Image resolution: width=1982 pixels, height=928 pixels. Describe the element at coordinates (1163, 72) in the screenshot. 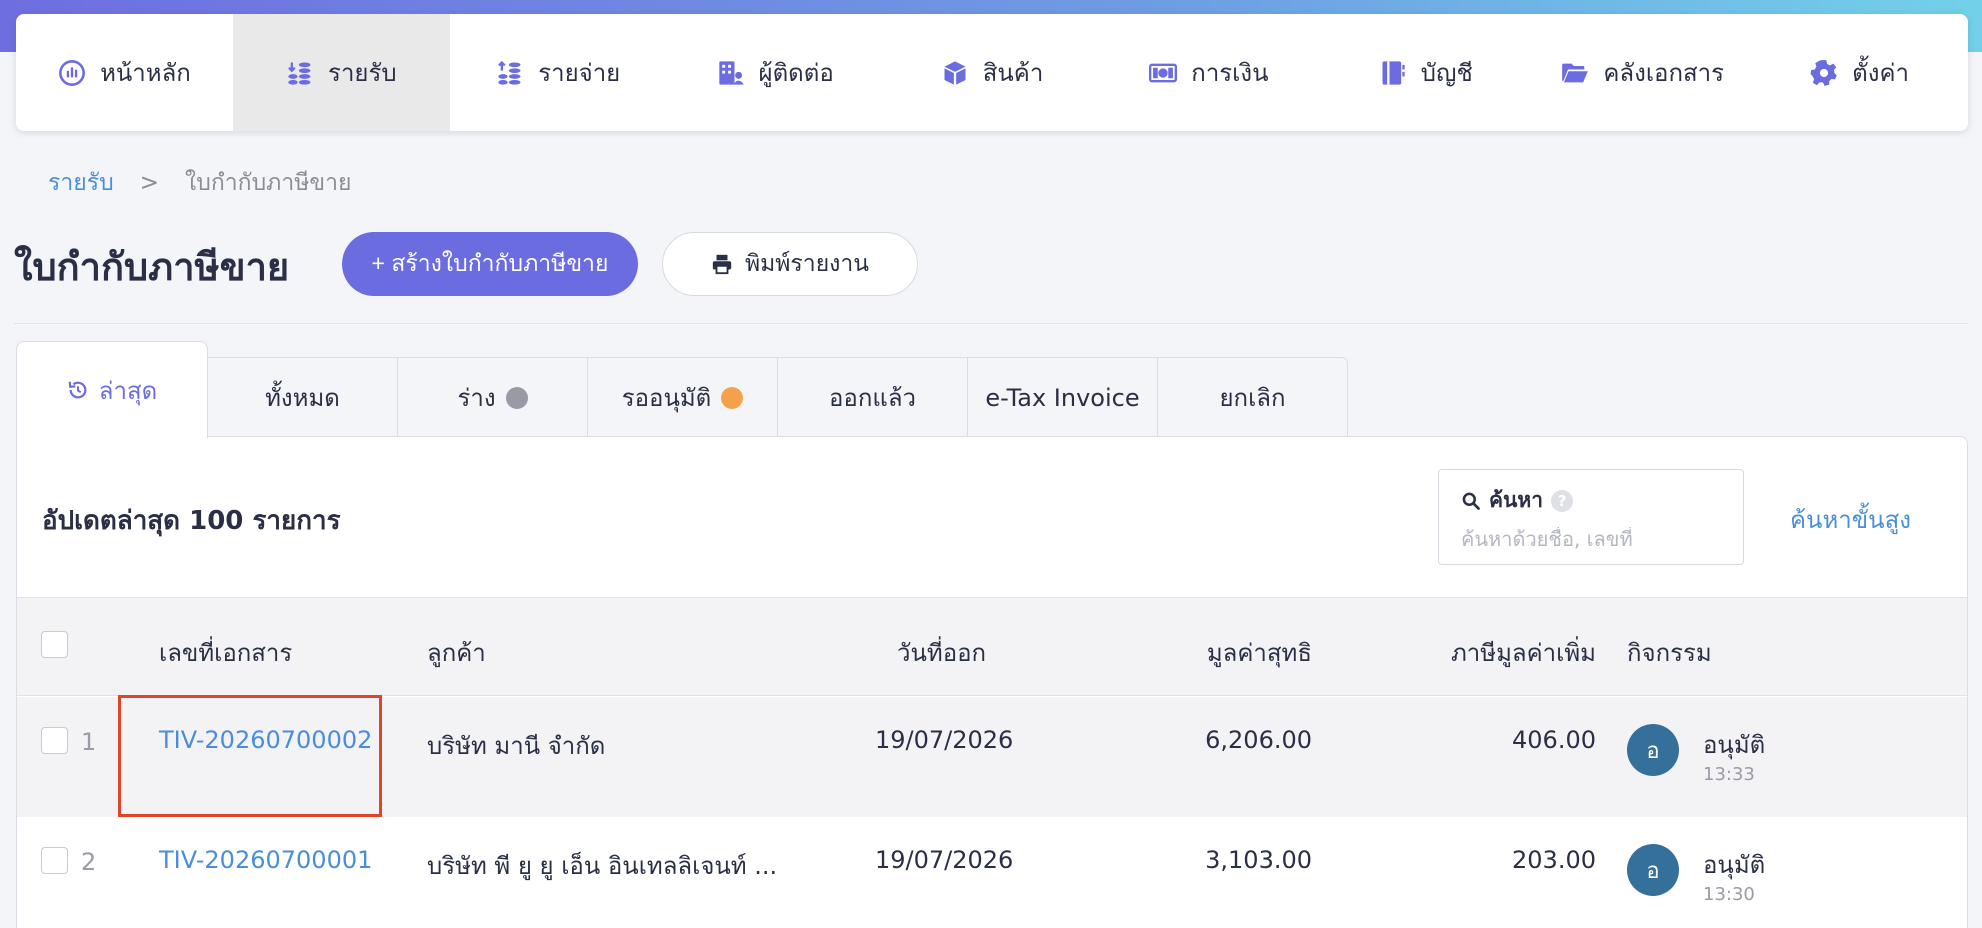

I see `money-icon` at that location.